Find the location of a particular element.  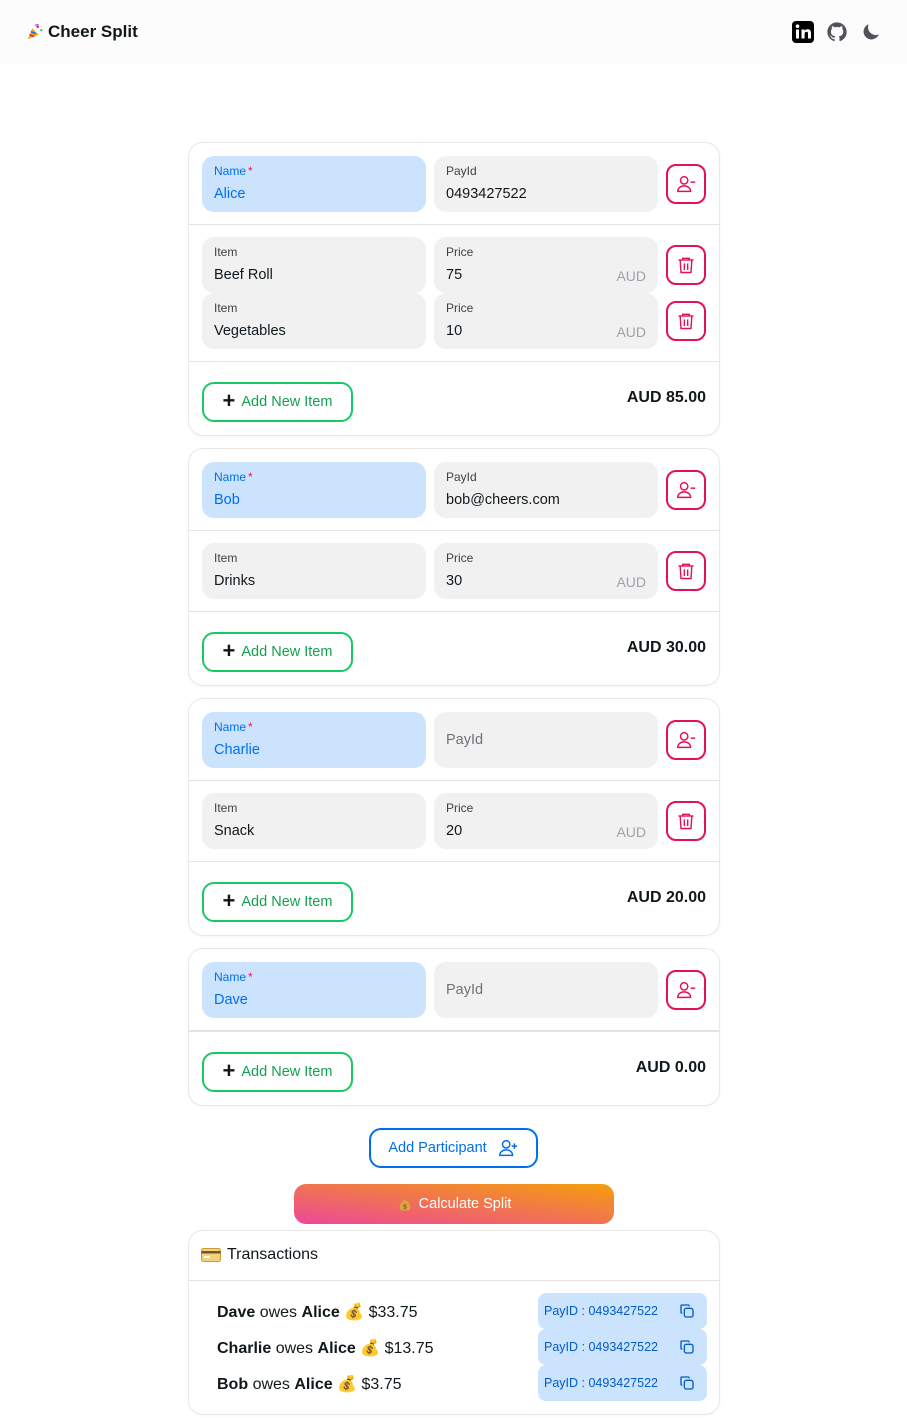

plus-icon: + is located at coordinates (229, 1070).